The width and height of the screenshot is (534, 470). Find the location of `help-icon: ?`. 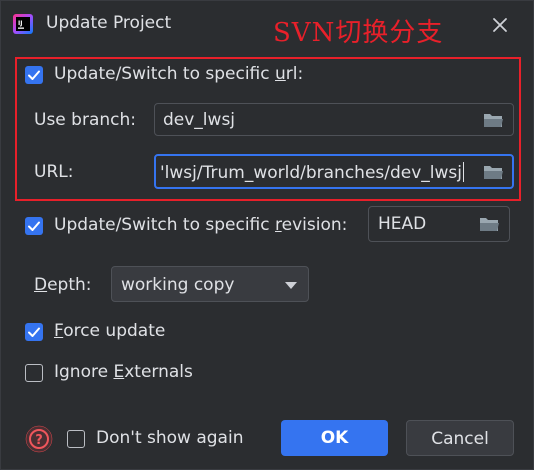

help-icon: ? is located at coordinates (39, 439).